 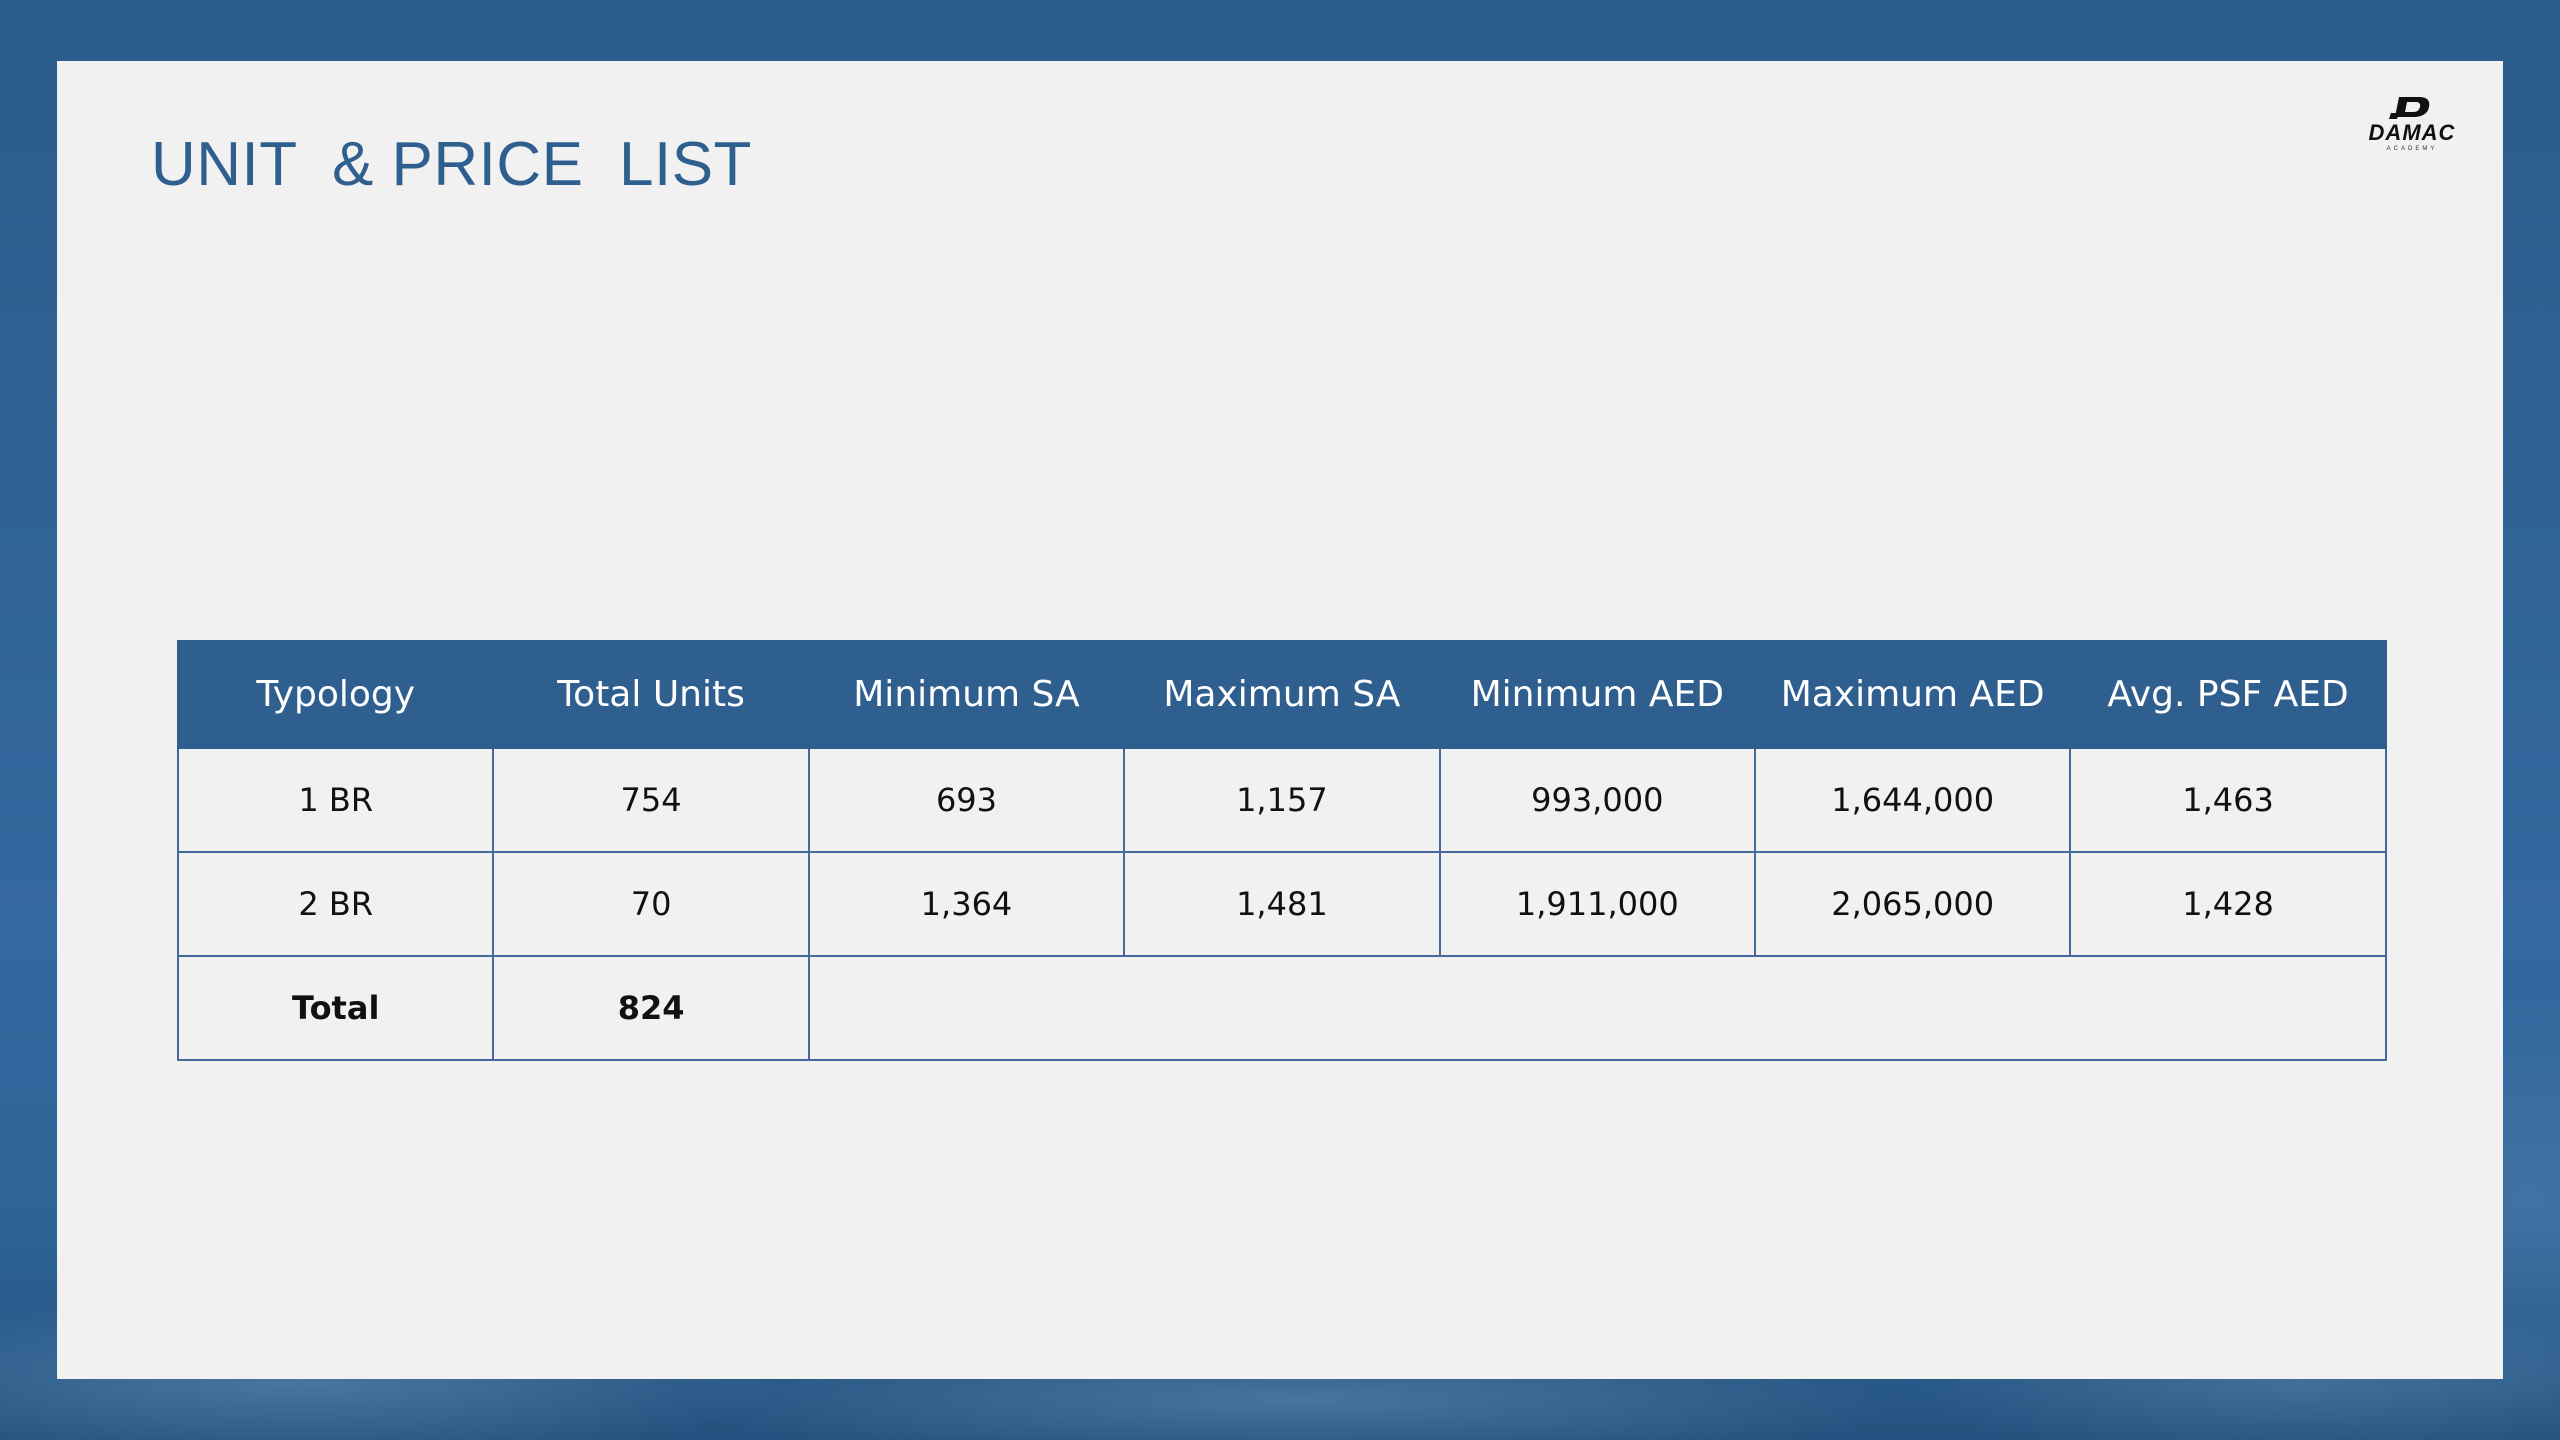 I want to click on cell-minimum-aed: 1,911,000, so click(x=1597, y=904).